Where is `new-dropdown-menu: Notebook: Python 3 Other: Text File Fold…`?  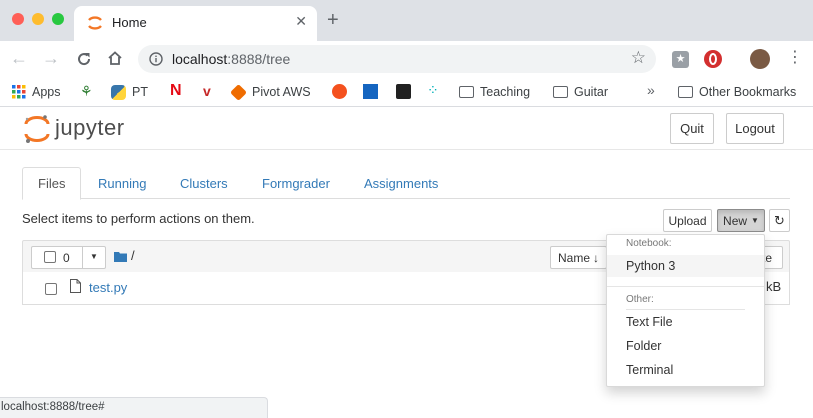 new-dropdown-menu: Notebook: Python 3 Other: Text File Fold… is located at coordinates (685, 310).